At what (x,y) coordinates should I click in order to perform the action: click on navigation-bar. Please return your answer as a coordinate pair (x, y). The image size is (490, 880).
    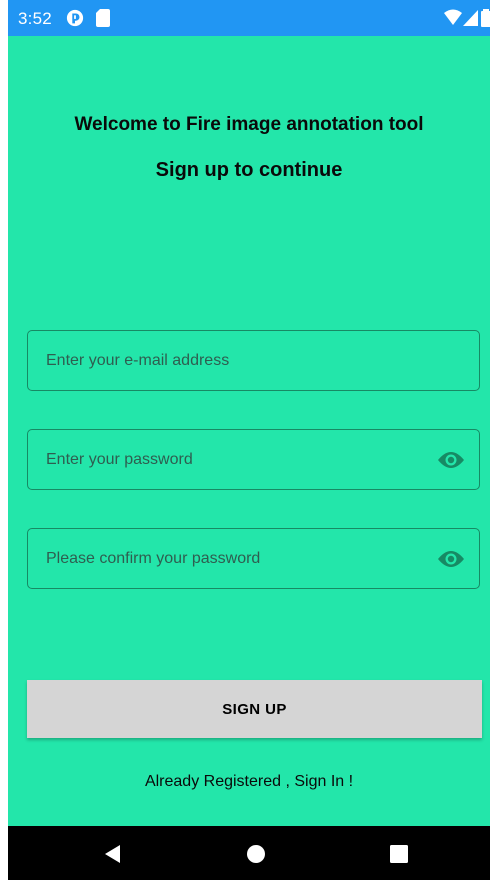
    Looking at the image, I should click on (249, 853).